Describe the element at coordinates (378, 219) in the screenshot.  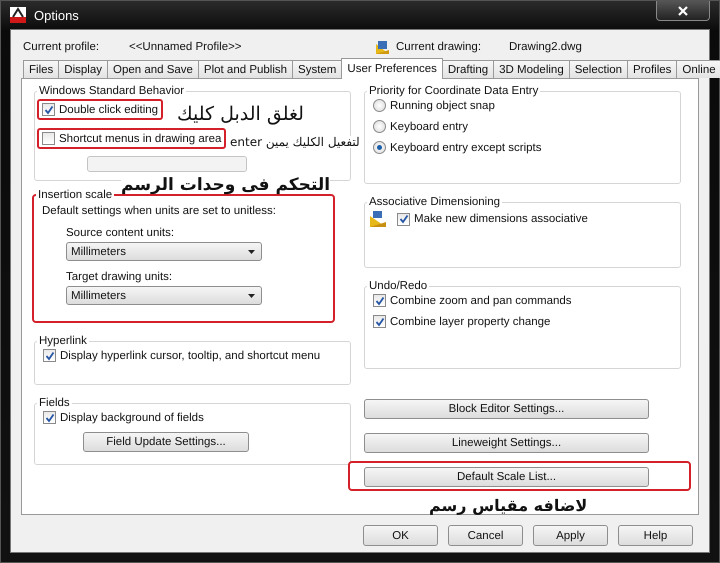
I see `dimension-icon` at that location.